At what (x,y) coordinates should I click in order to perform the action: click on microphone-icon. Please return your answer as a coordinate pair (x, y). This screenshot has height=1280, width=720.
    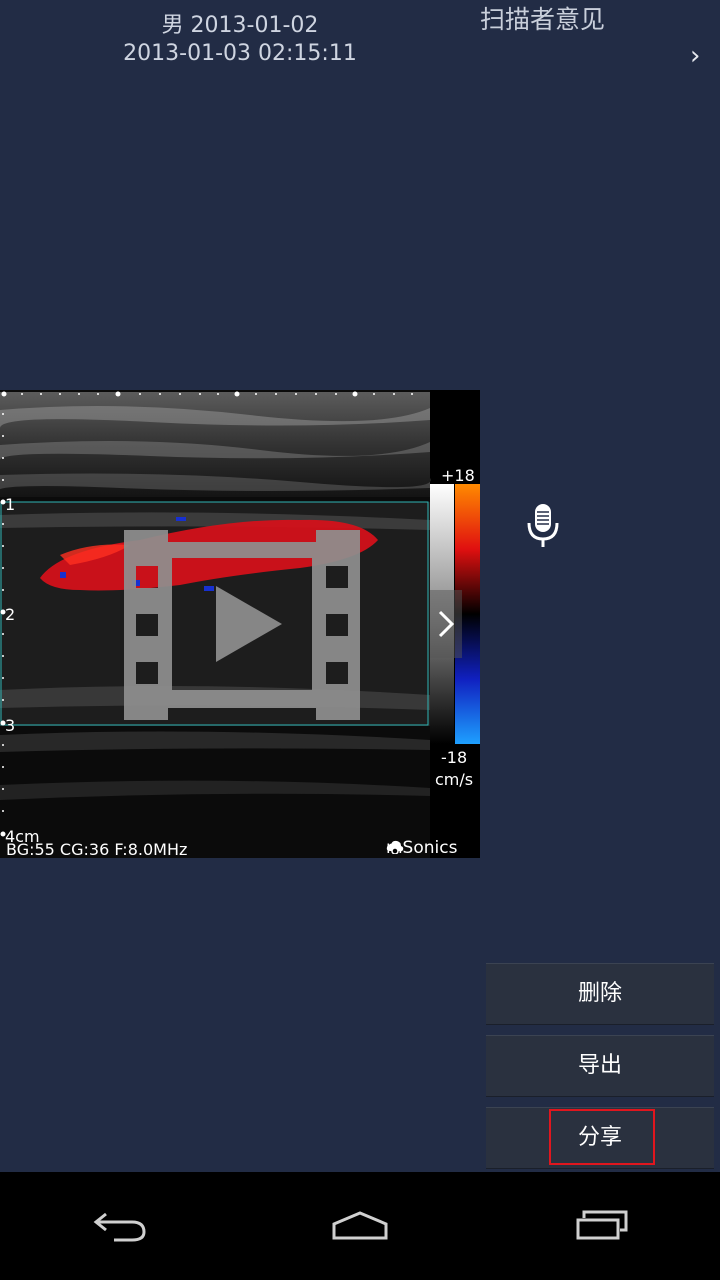
    Looking at the image, I should click on (543, 526).